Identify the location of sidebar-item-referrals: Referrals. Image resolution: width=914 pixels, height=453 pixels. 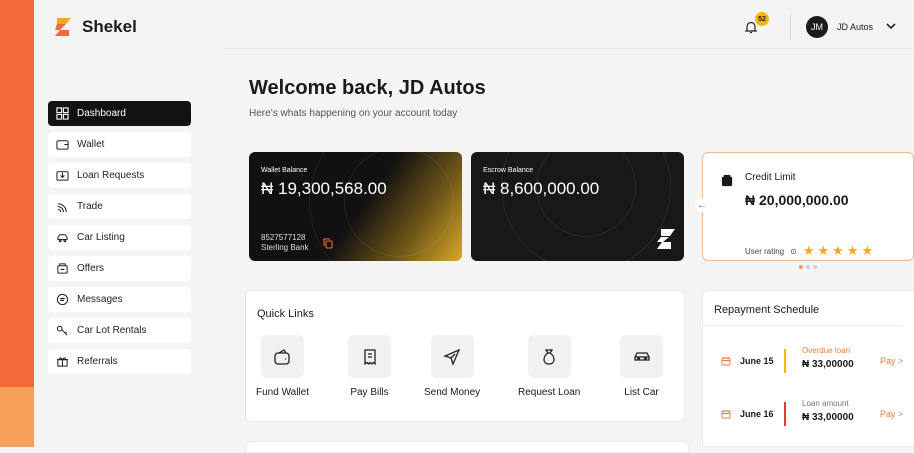
(119, 361).